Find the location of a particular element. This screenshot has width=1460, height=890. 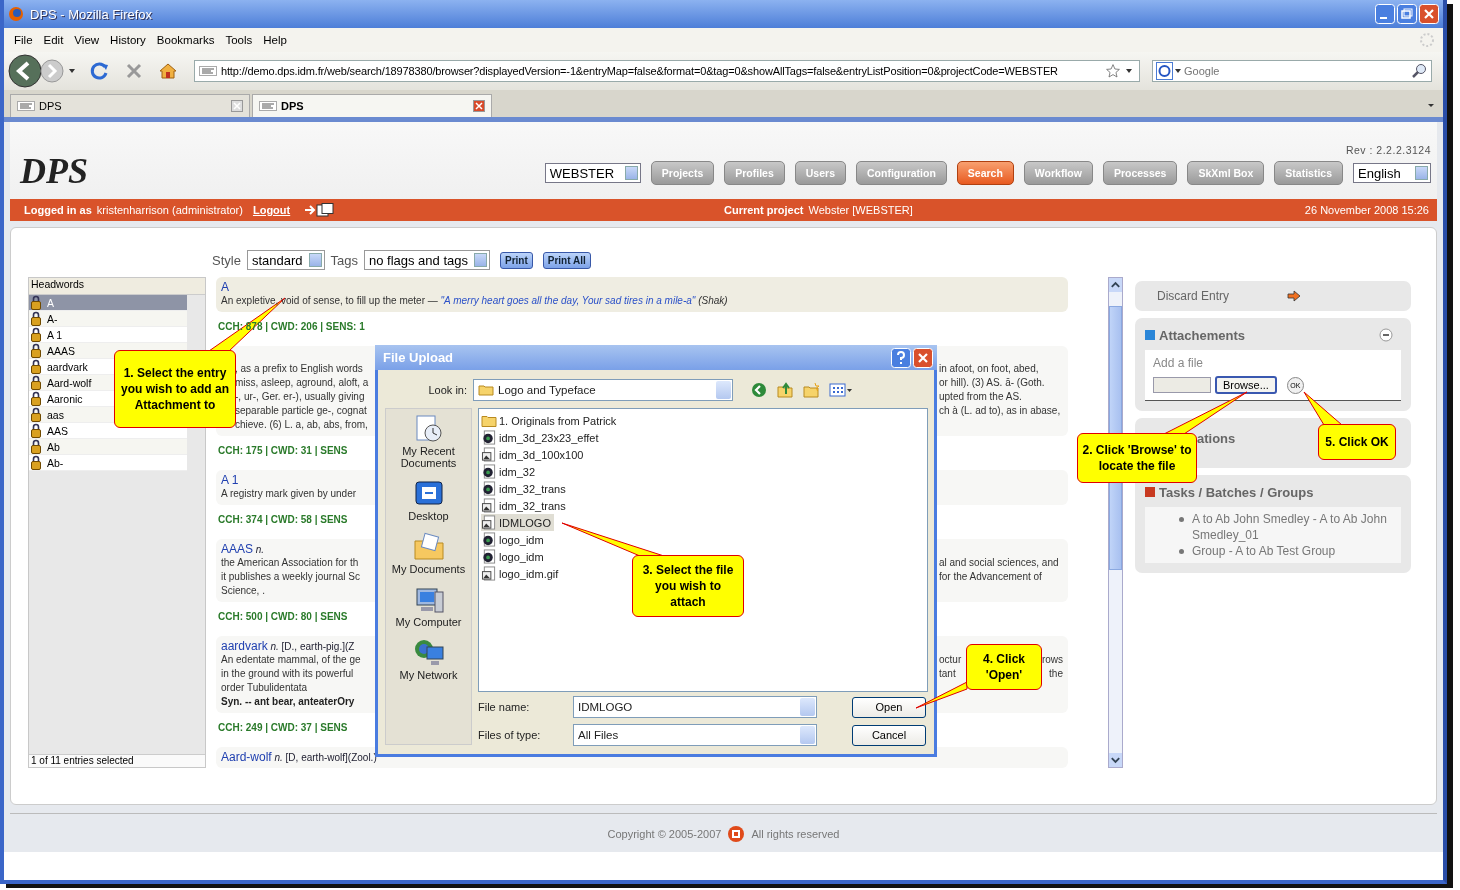

definition-text: , as a prefix to English words is located at coordinates (299, 368).